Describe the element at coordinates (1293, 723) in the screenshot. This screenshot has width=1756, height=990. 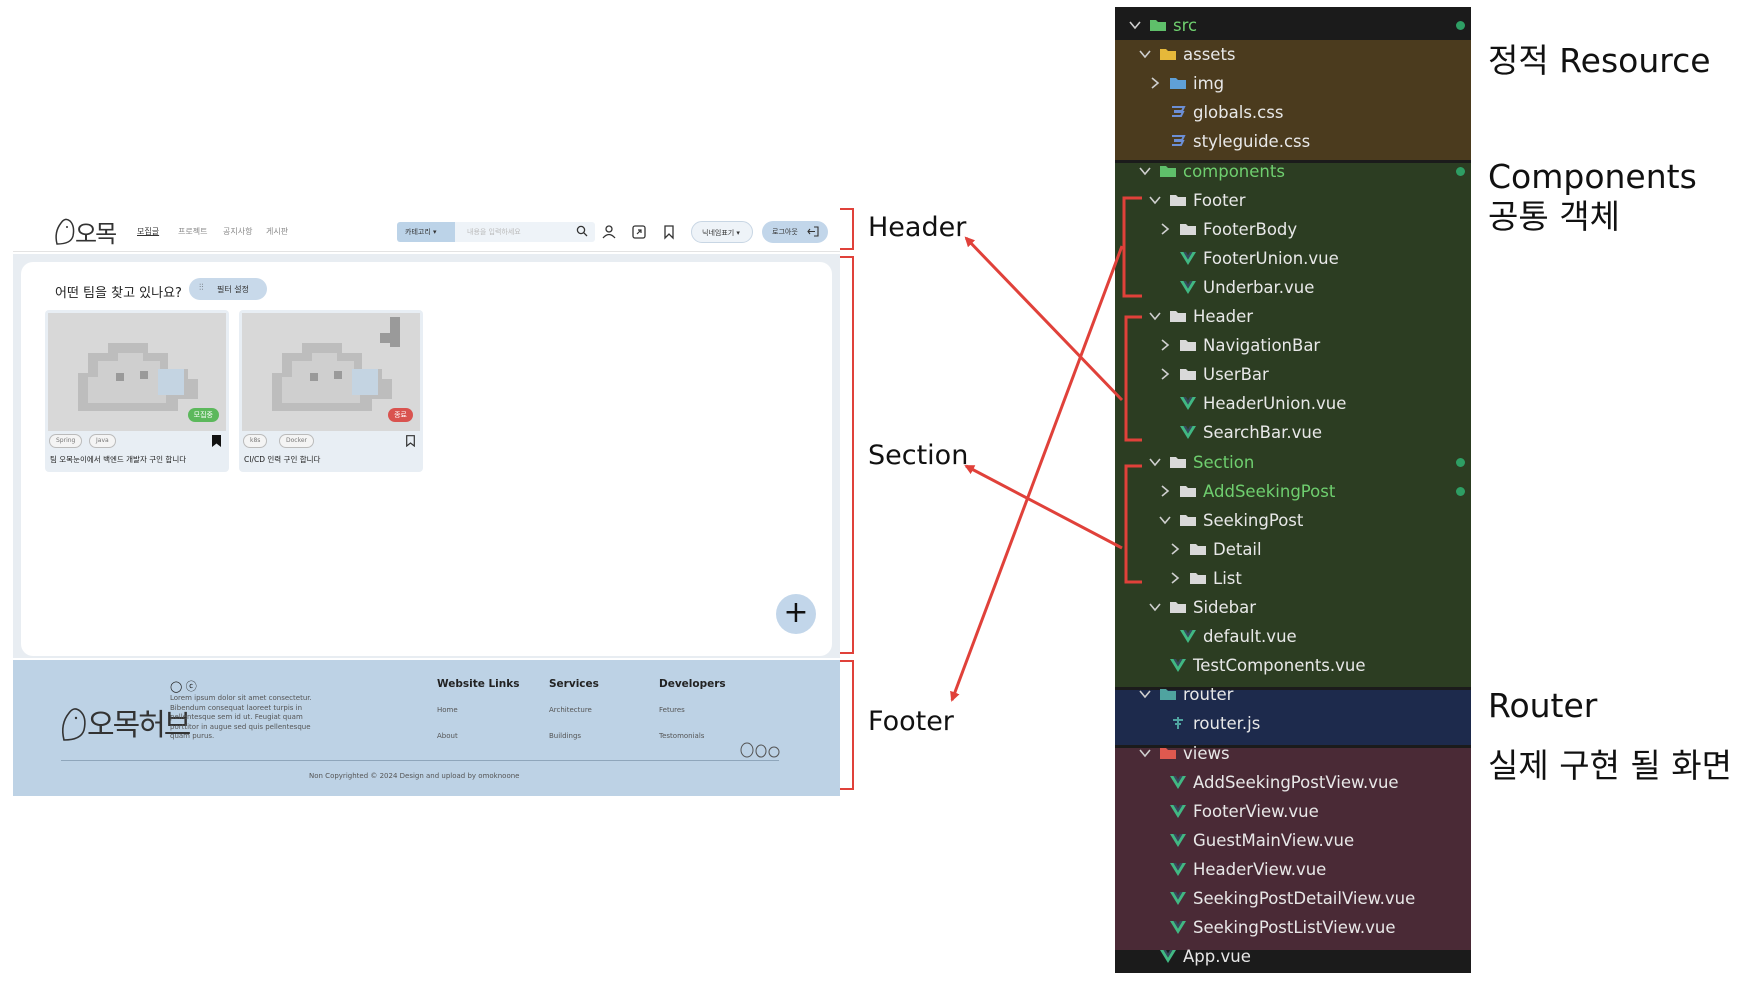
I see `tree-item-router-js: router.js` at that location.